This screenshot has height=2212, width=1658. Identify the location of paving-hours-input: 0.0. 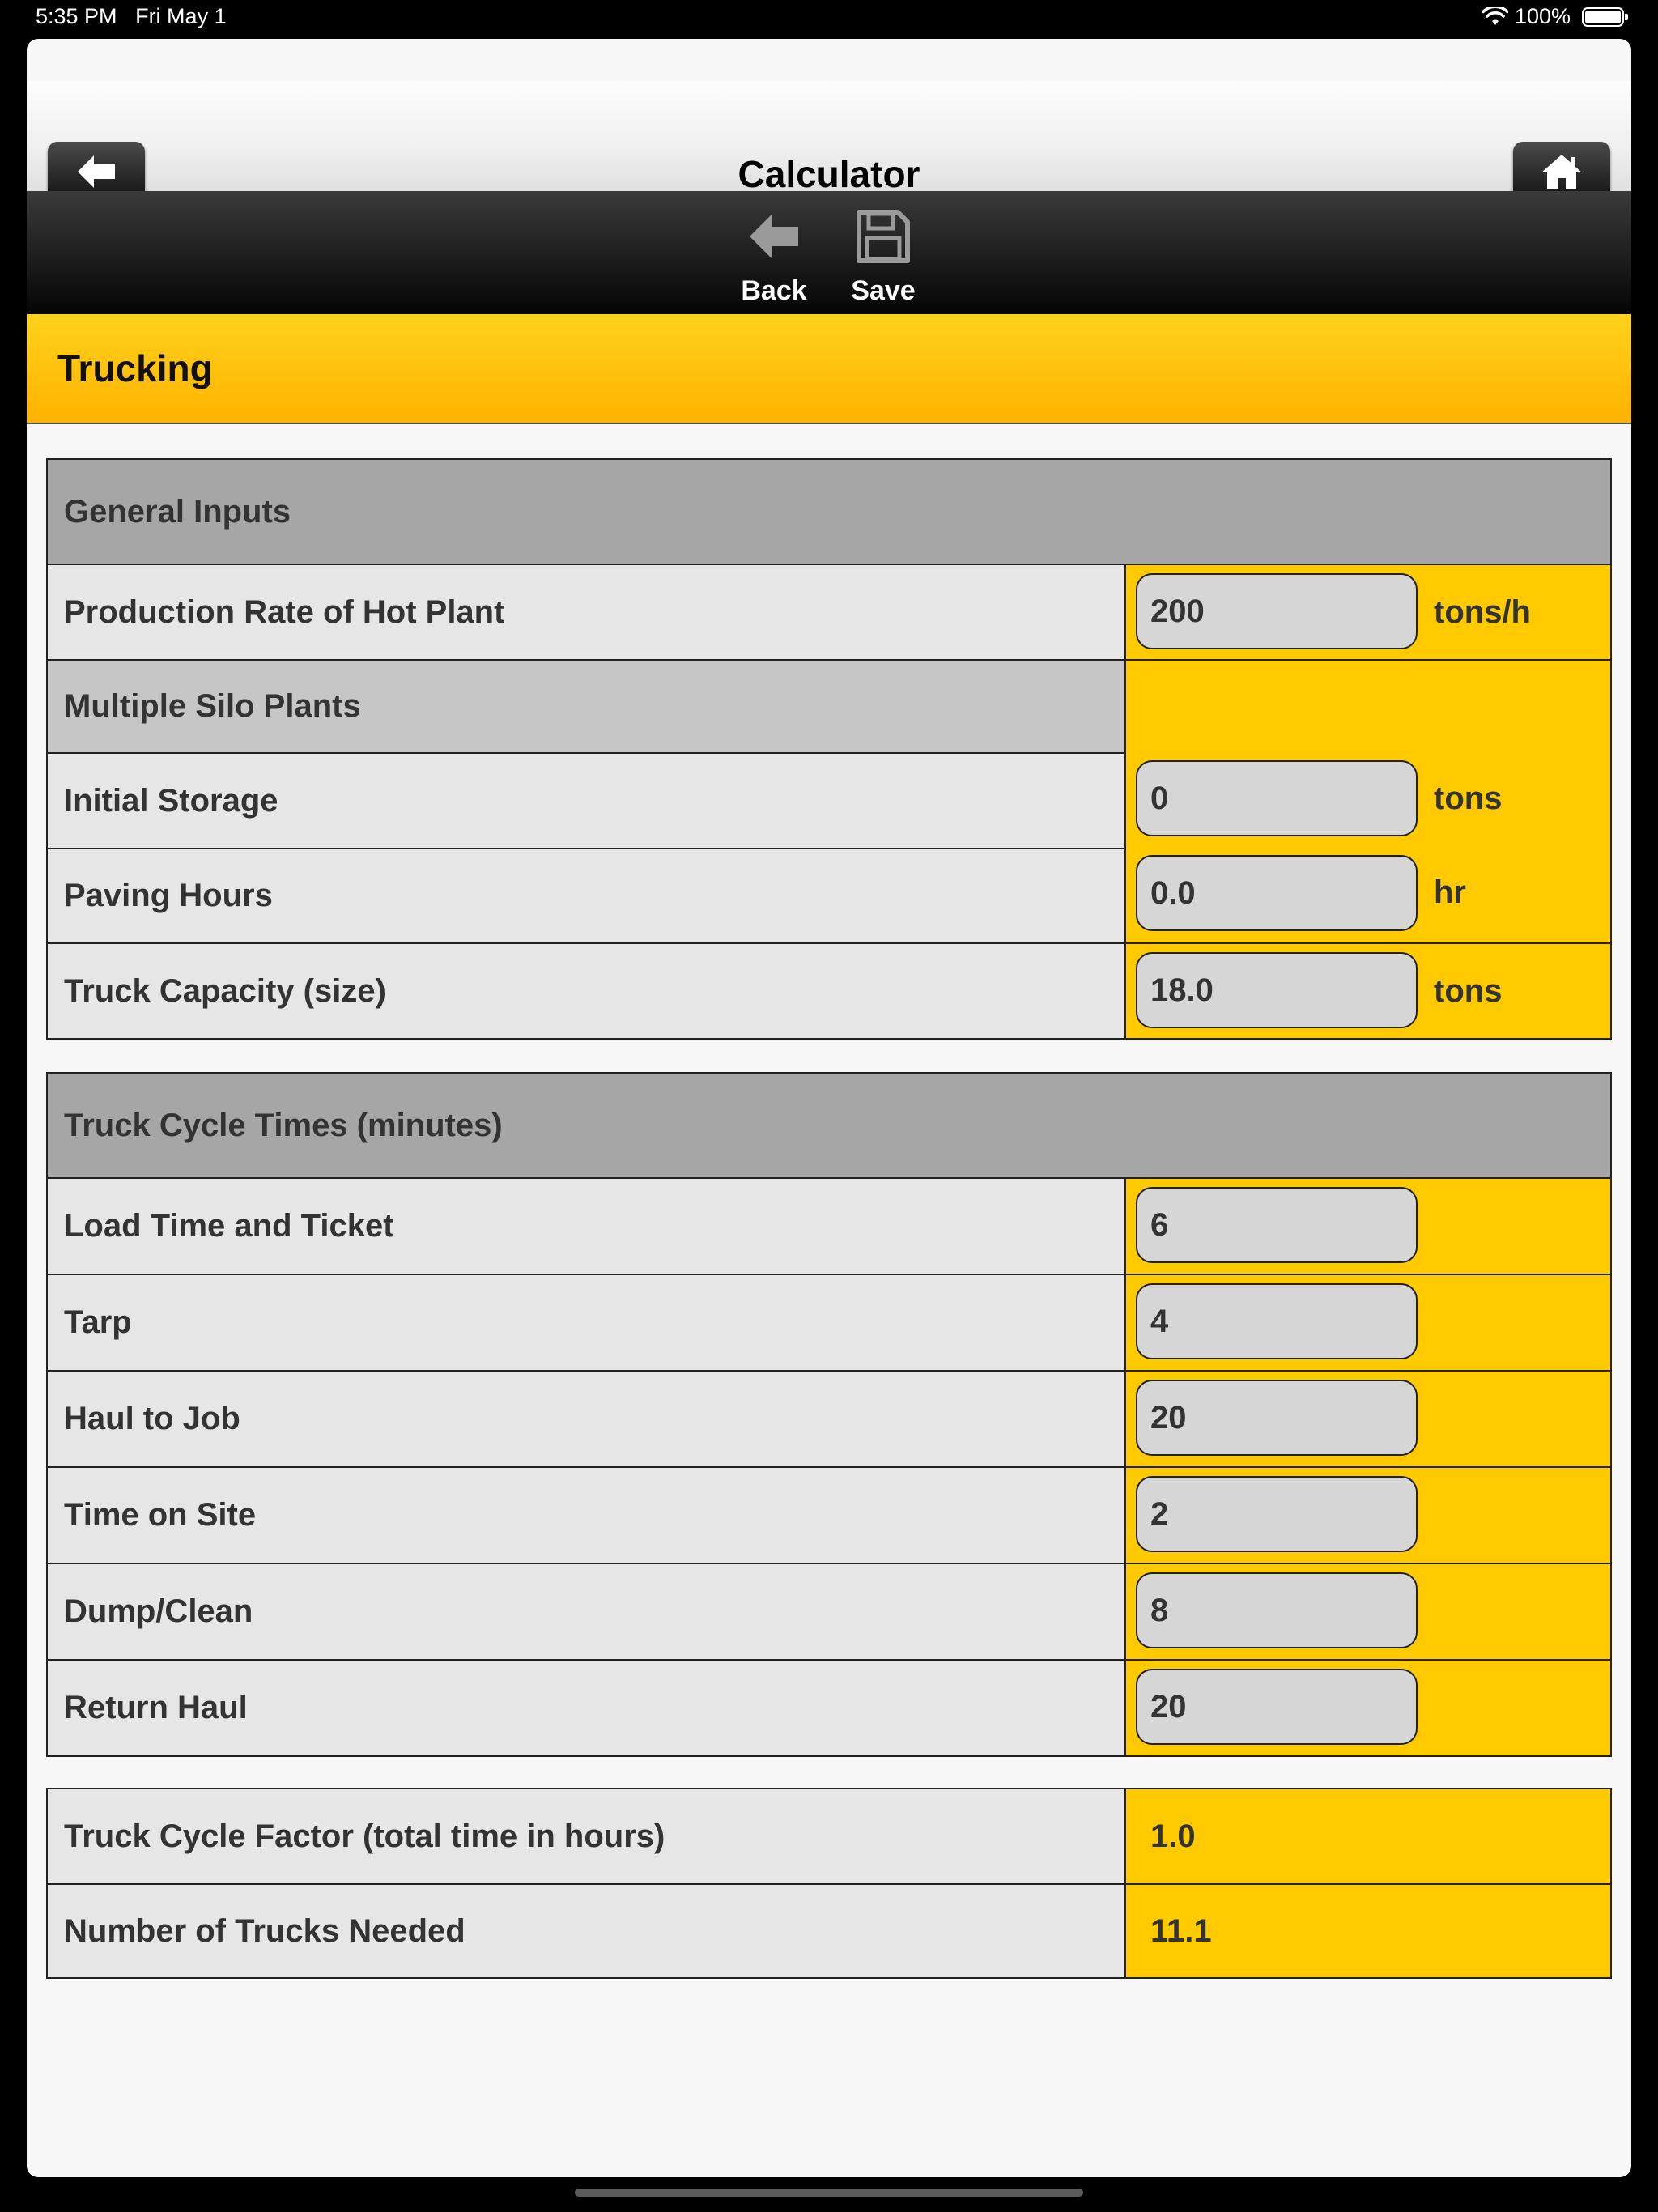
(1277, 893).